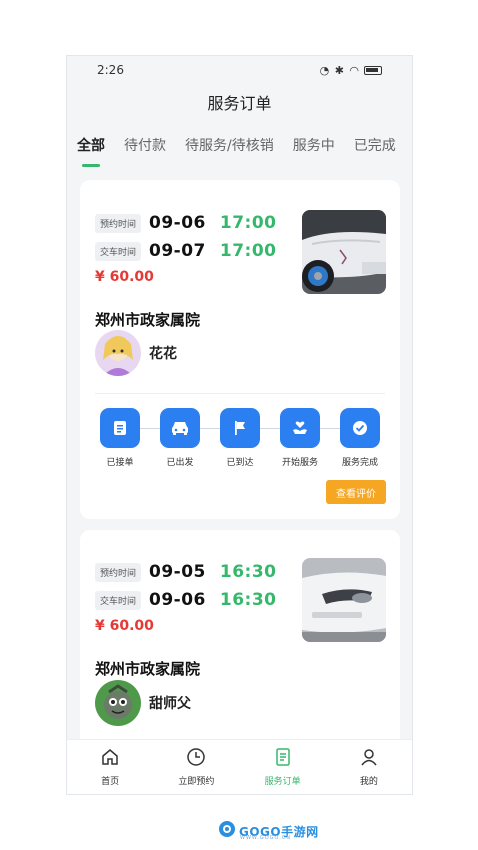  What do you see at coordinates (239, 766) in the screenshot?
I see `bottom-navigation: 首页 立即预约 服务订单 我的` at bounding box center [239, 766].